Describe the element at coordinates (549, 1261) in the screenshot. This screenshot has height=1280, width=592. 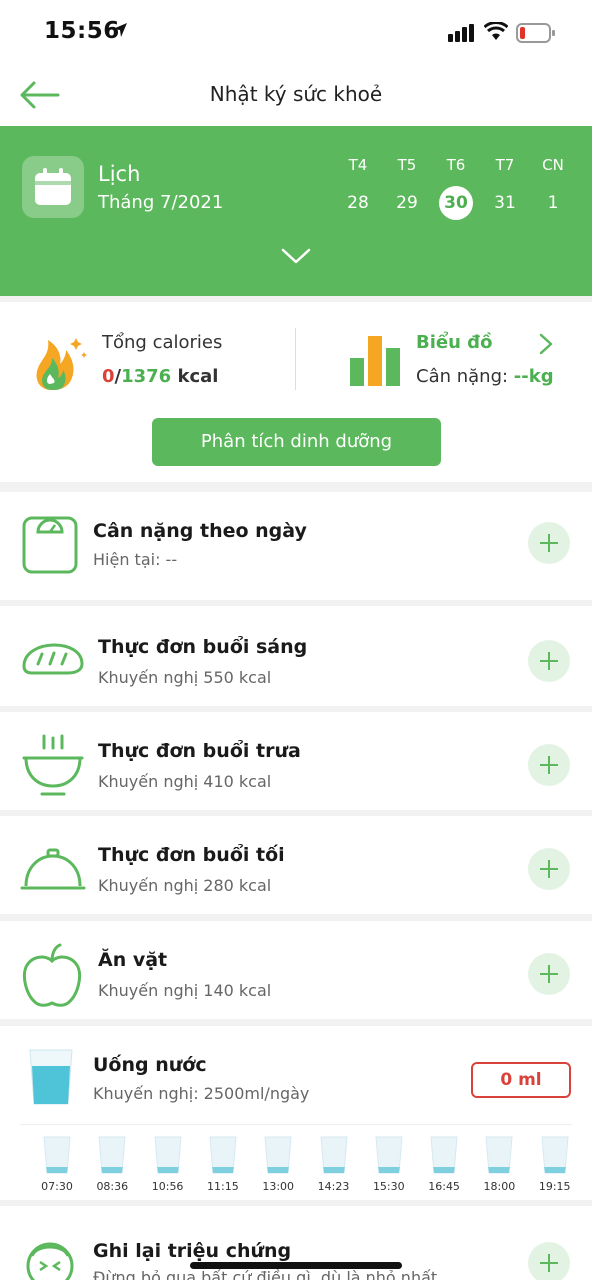
I see `add-symptom-button` at that location.